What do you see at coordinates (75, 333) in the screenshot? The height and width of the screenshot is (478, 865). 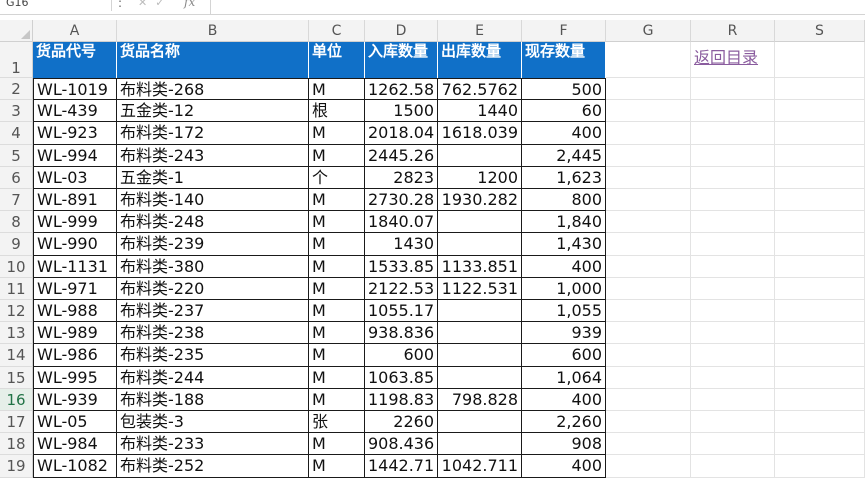 I see `cell-a13: WL-989` at bounding box center [75, 333].